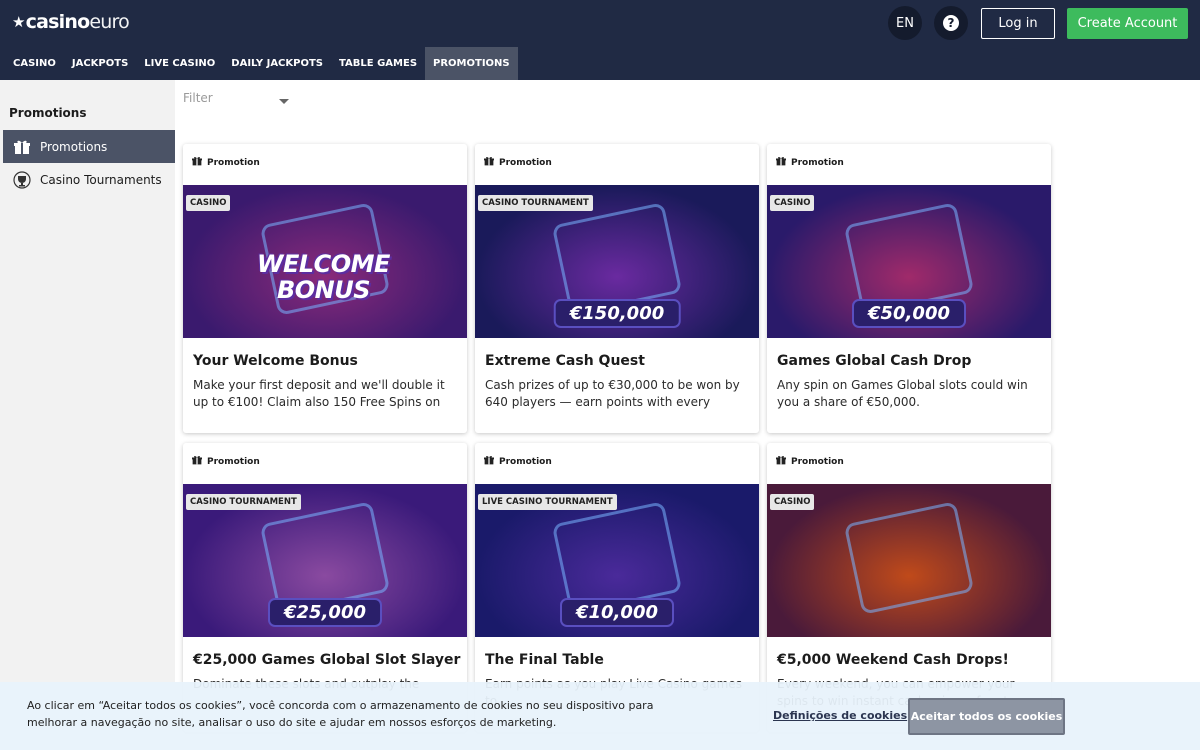  Describe the element at coordinates (617, 612) in the screenshot. I see `prize-amount: €10,000` at that location.